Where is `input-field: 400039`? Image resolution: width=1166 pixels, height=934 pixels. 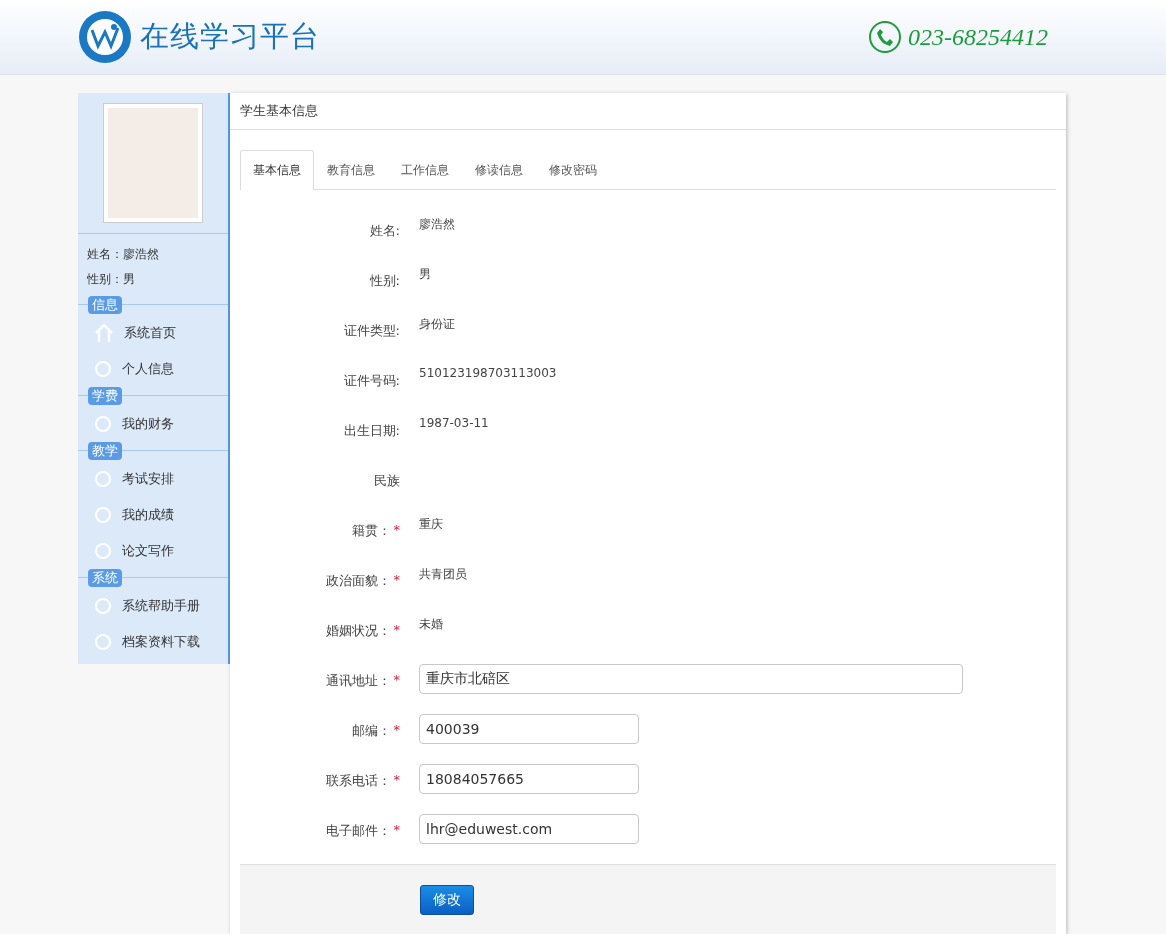 input-field: 400039 is located at coordinates (529, 729).